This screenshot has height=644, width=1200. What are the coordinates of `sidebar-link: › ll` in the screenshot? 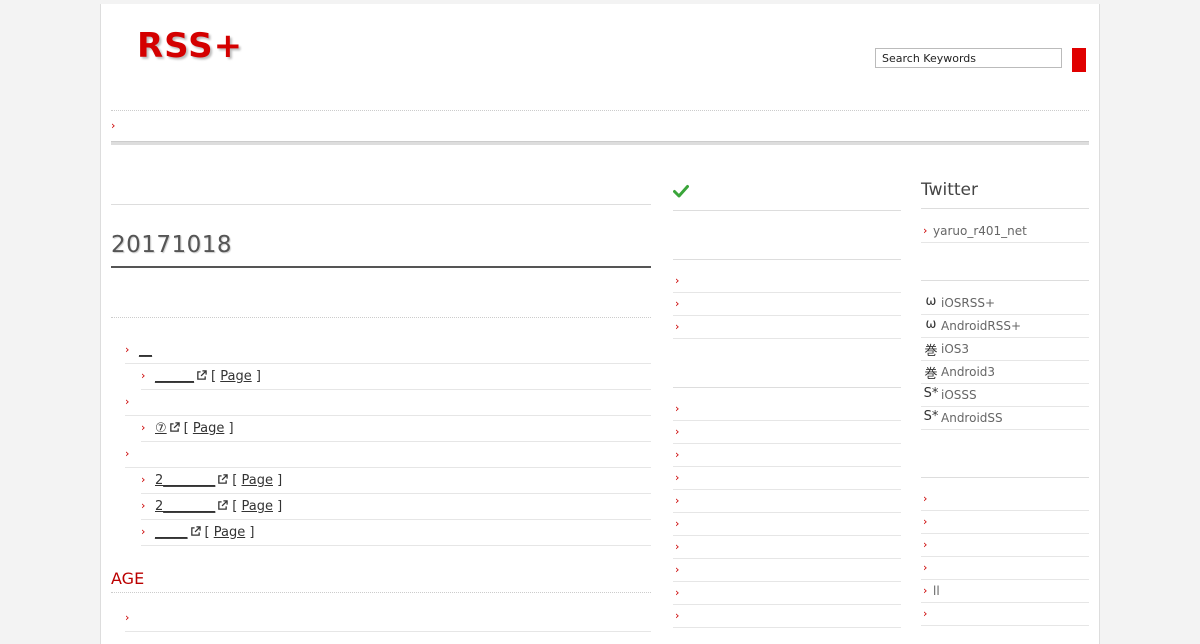 It's located at (1005, 591).